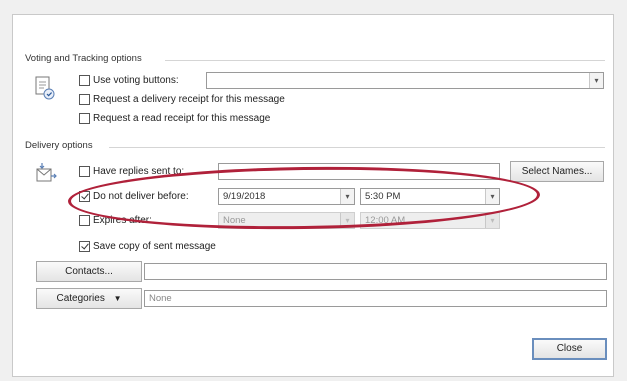 This screenshot has width=627, height=381. What do you see at coordinates (84, 118) in the screenshot?
I see `read-receipt-checkbox` at bounding box center [84, 118].